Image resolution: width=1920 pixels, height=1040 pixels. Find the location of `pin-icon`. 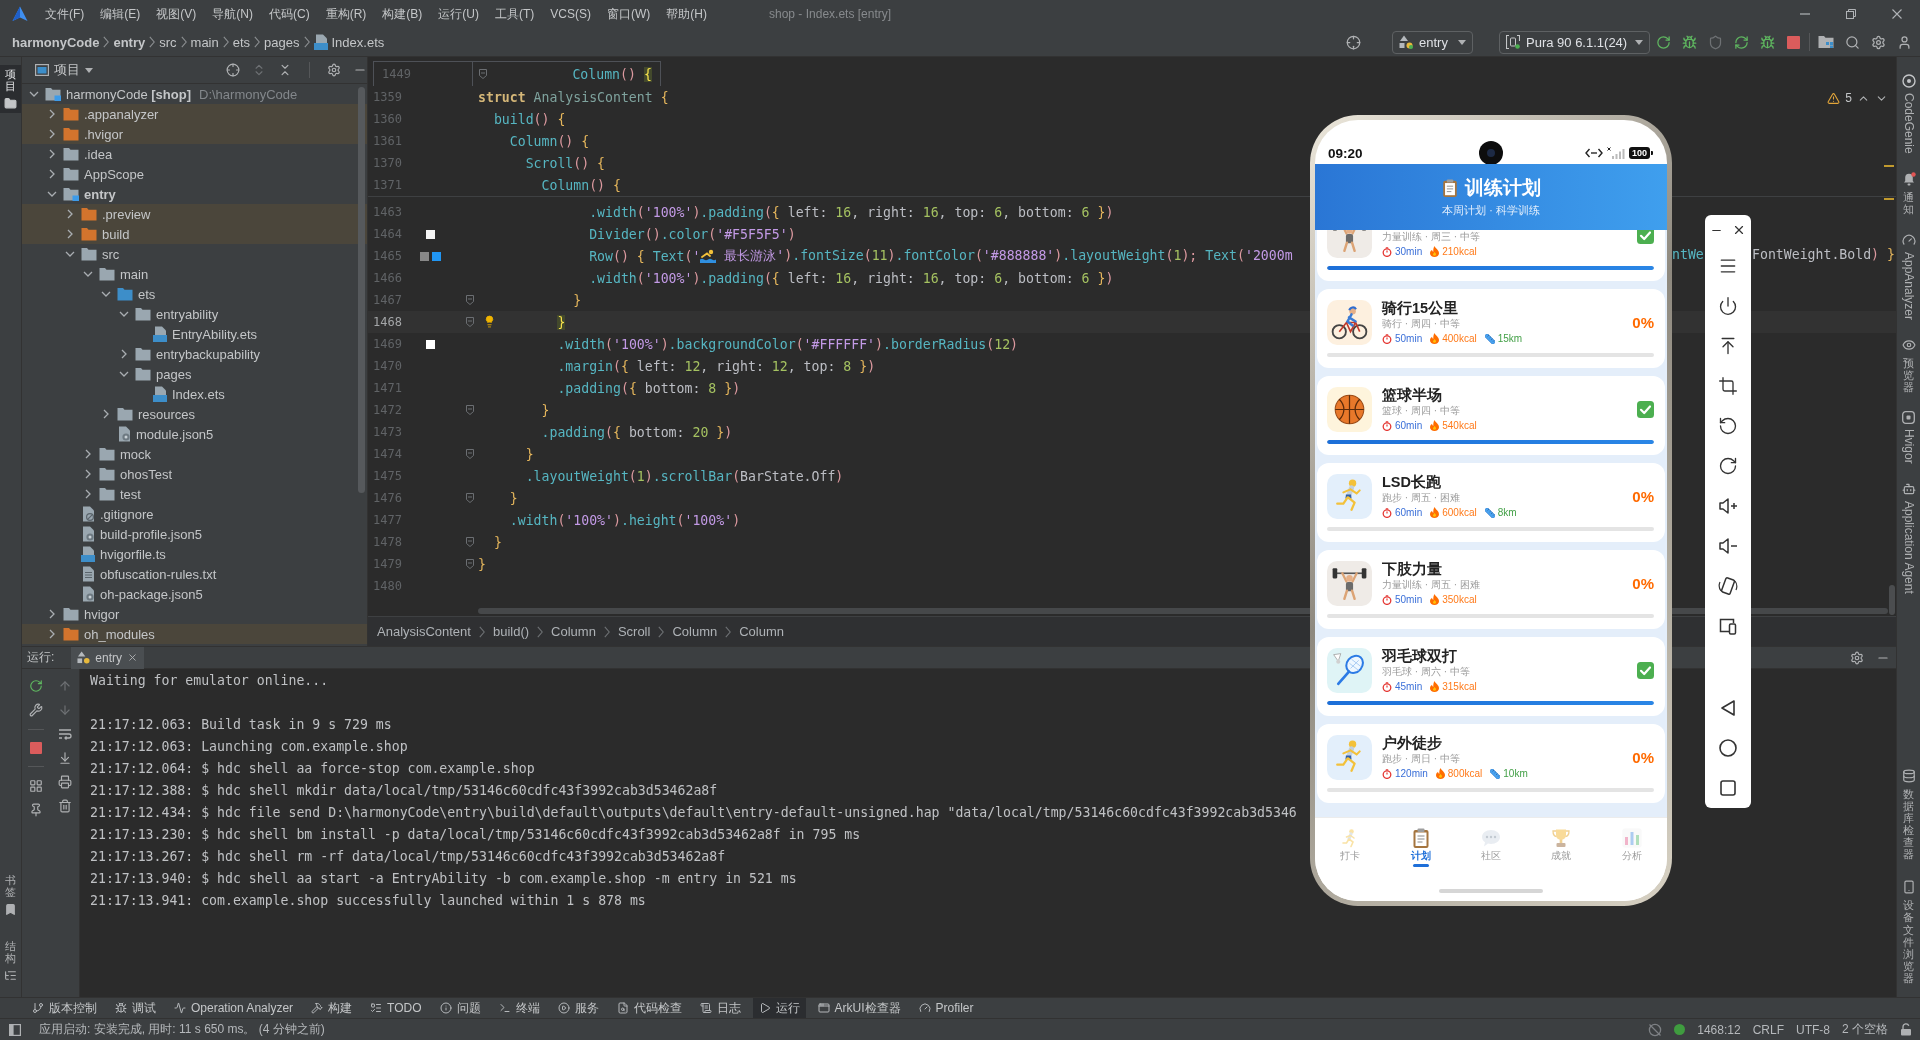

pin-icon is located at coordinates (36, 810).